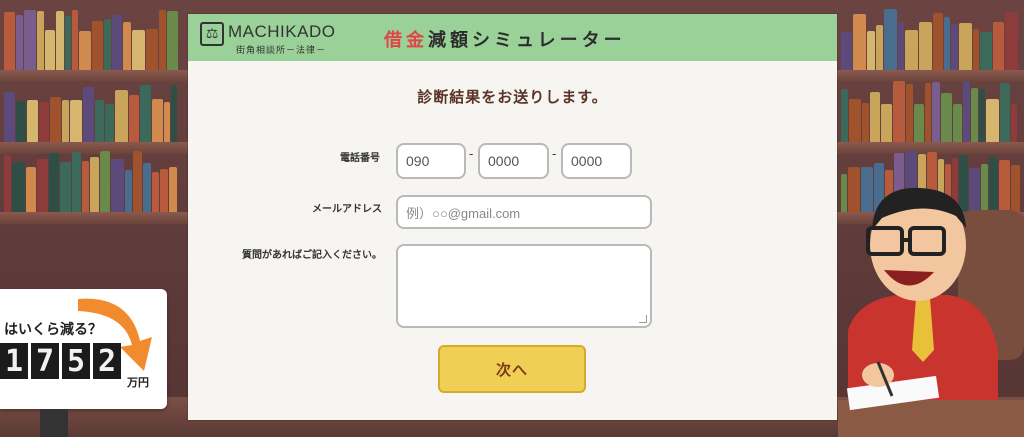 The height and width of the screenshot is (437, 1024). Describe the element at coordinates (312, 255) in the screenshot. I see `question-label: 質問があればご記入ください。` at that location.